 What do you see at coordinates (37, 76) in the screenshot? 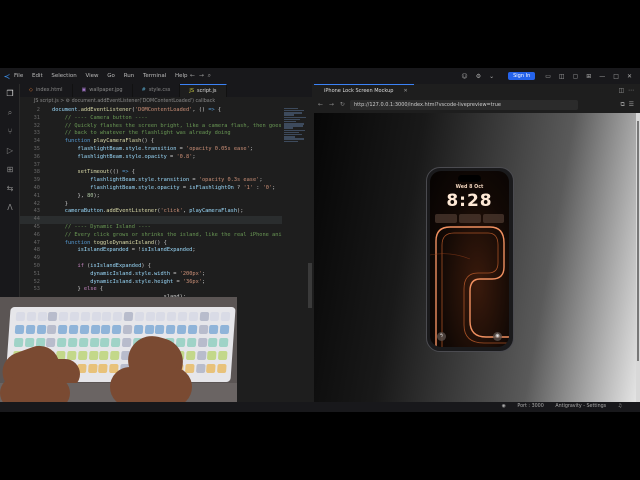
I see `menu-edit: Edit` at bounding box center [37, 76].